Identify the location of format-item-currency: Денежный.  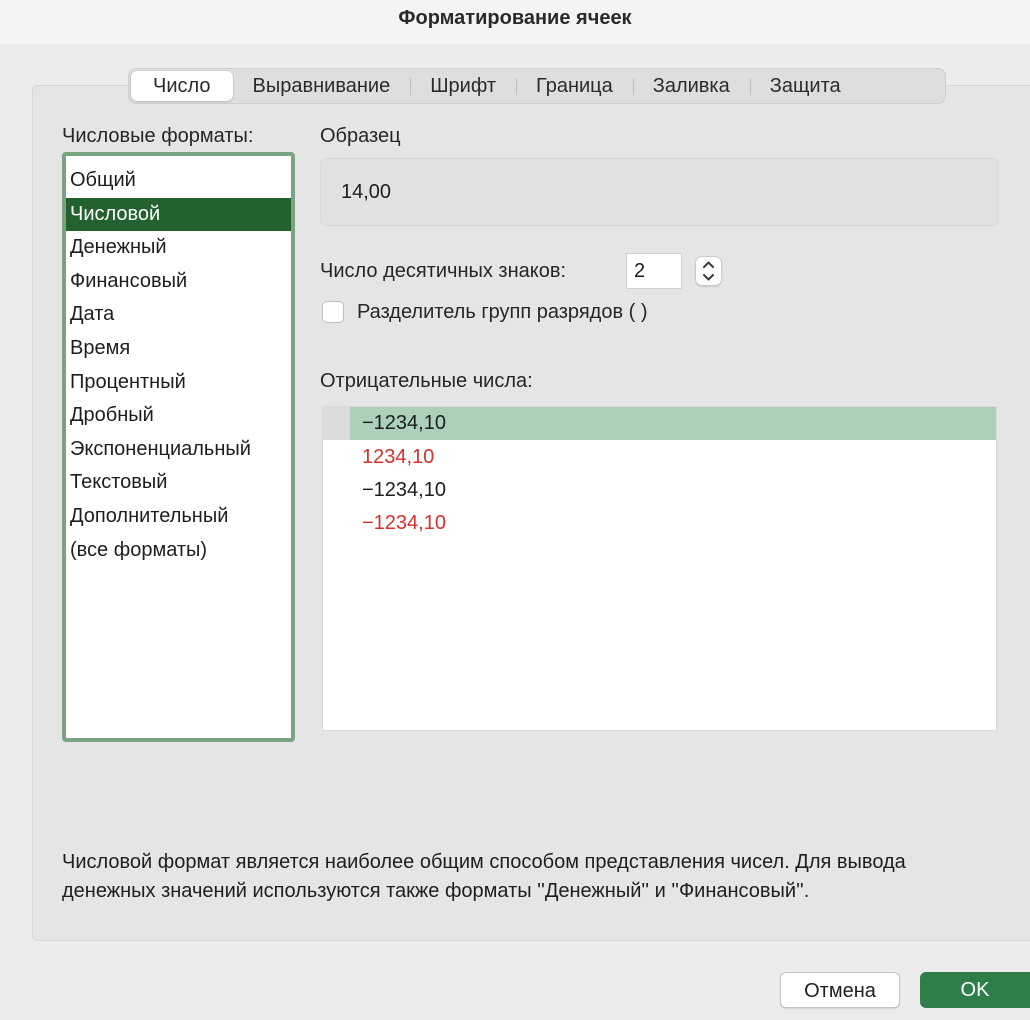
(178, 248).